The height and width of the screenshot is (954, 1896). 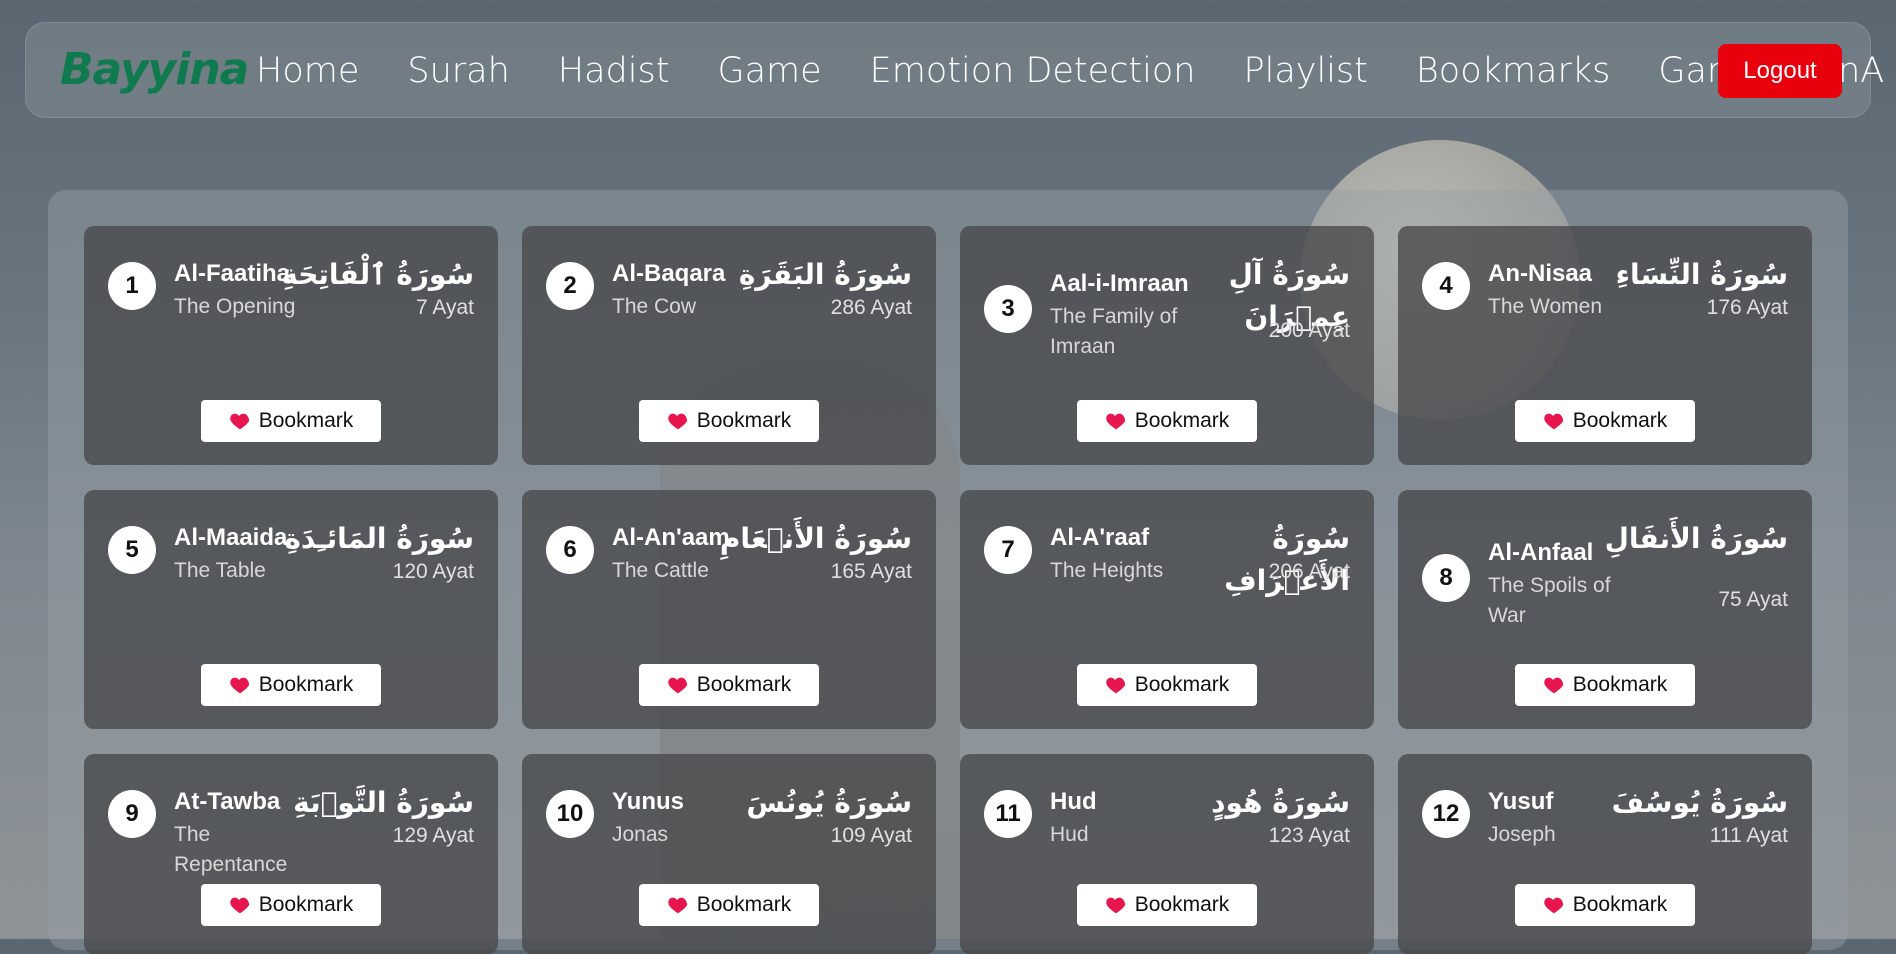 I want to click on surah-ayat-count: 75 Ayat, so click(x=1753, y=599).